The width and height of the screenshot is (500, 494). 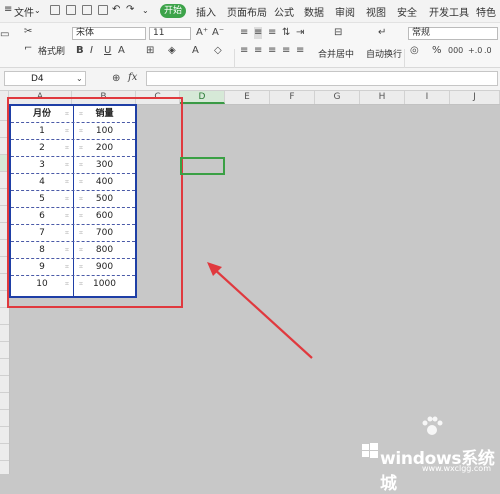 What do you see at coordinates (453, 33) in the screenshot?
I see `number-format-select: 常规` at bounding box center [453, 33].